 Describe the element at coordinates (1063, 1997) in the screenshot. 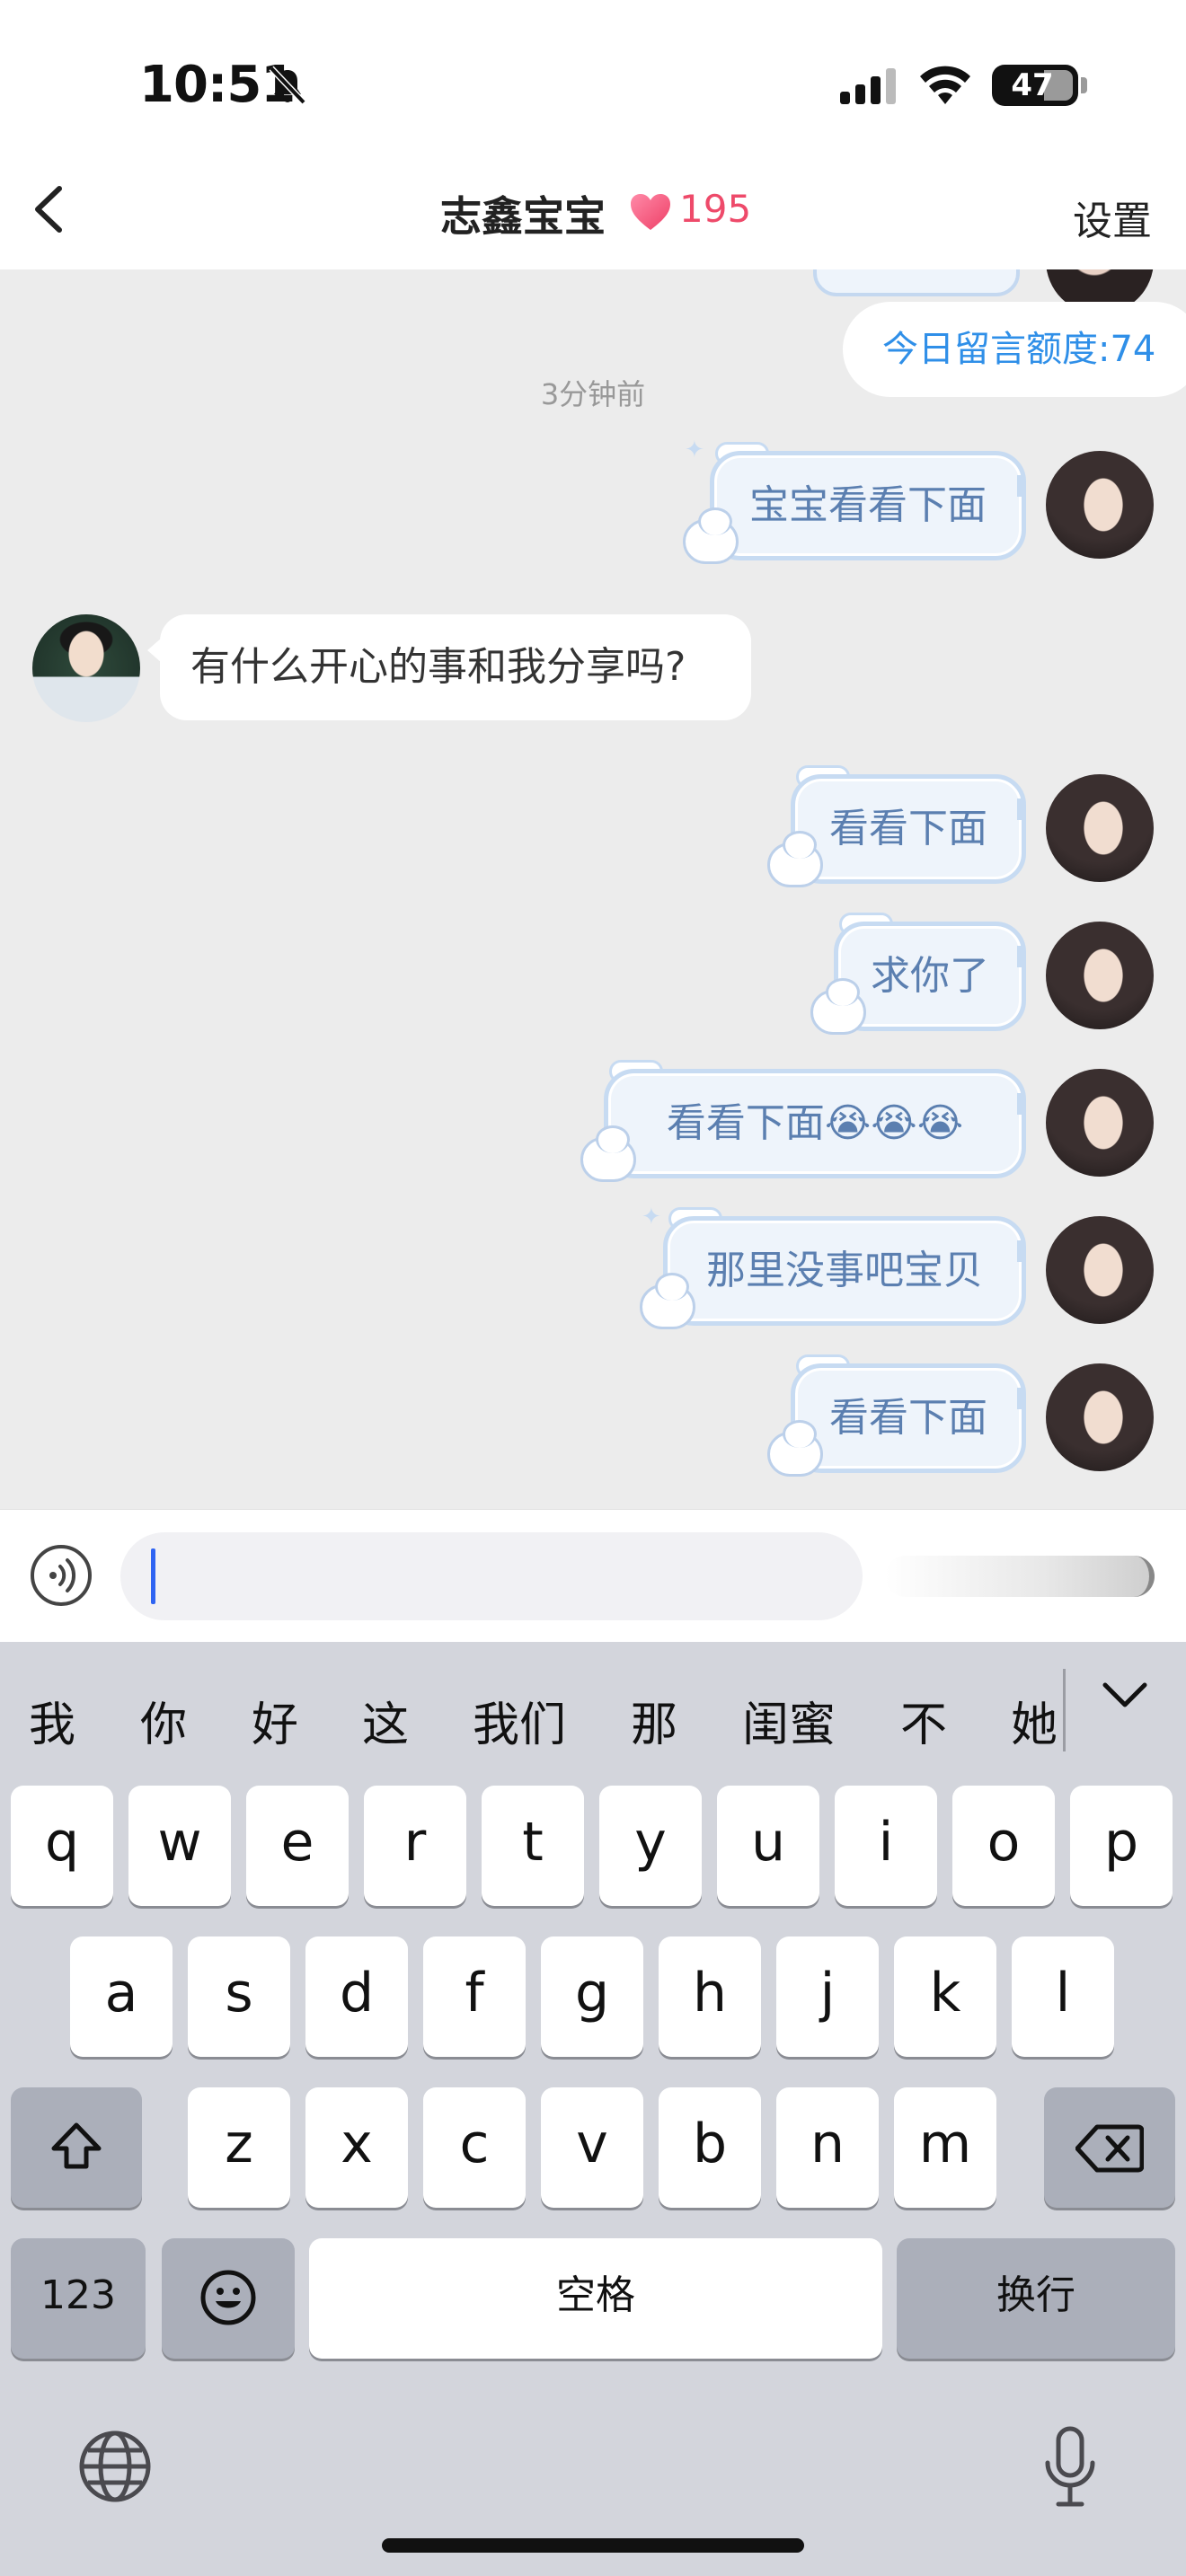

I see `key-letter: l` at that location.